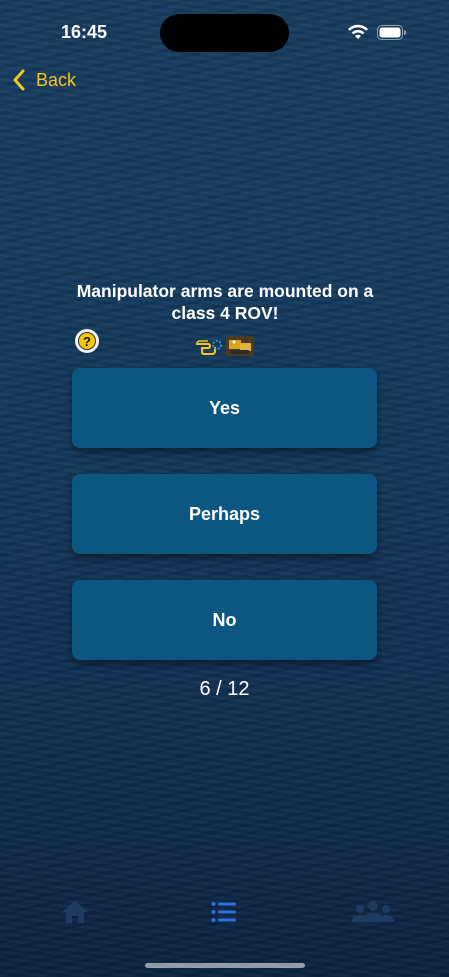  I want to click on list-icon, so click(223, 912).